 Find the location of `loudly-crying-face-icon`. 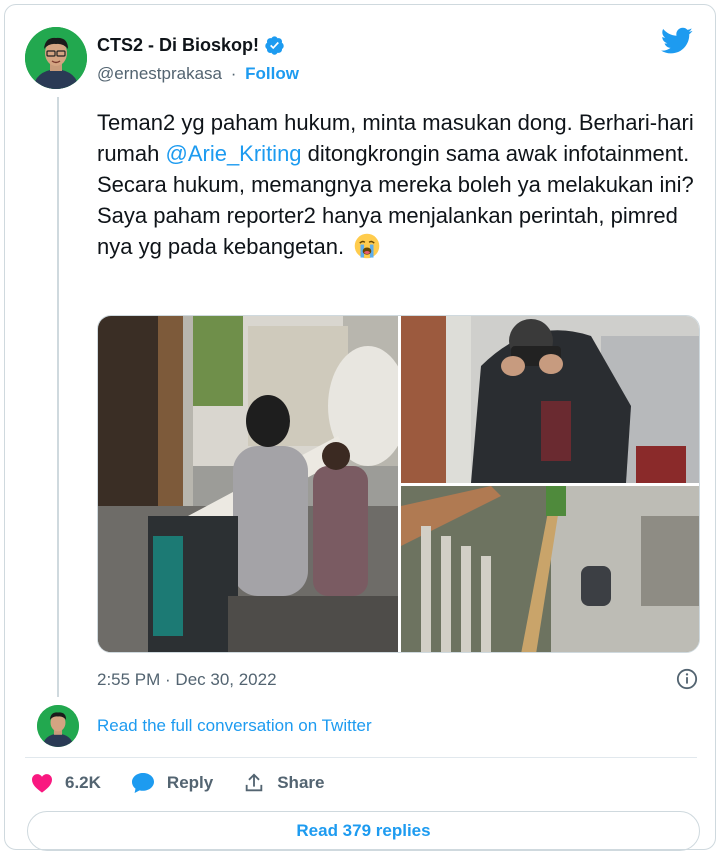

loudly-crying-face-icon is located at coordinates (367, 246).